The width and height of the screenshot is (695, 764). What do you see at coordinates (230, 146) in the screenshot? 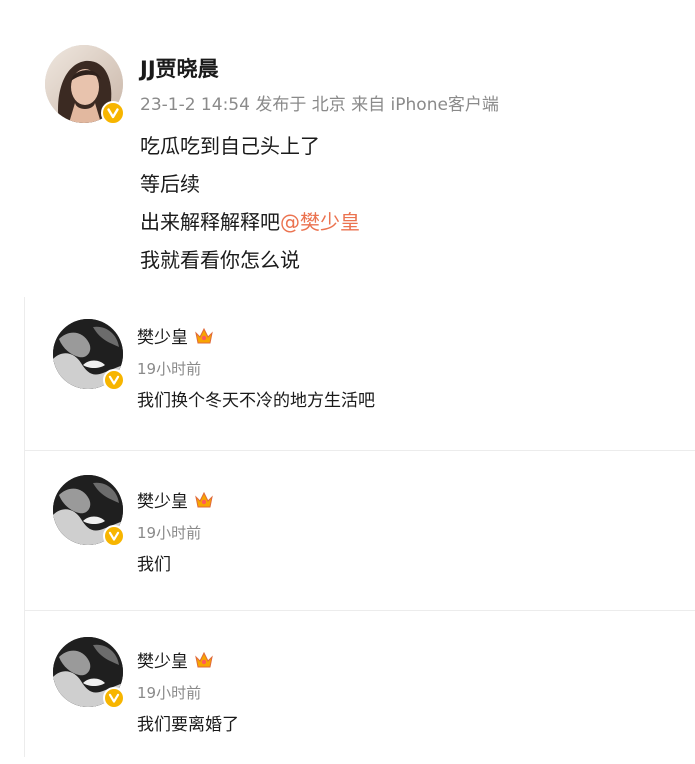
I see `post-line: 吃瓜吃到自己头上了` at bounding box center [230, 146].